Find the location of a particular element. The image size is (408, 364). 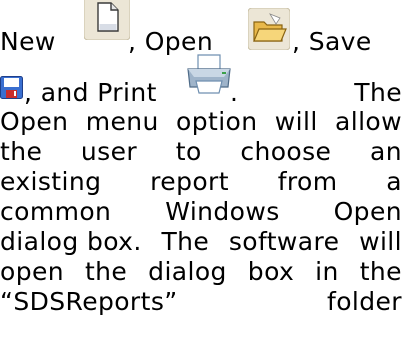

save-floppy-icon is located at coordinates (11, 87).